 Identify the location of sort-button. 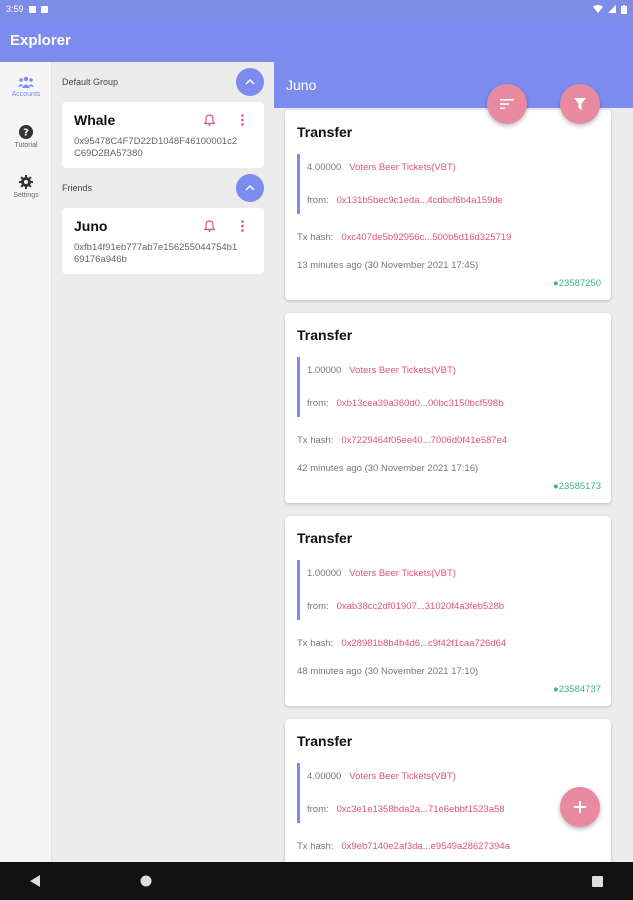
(507, 104).